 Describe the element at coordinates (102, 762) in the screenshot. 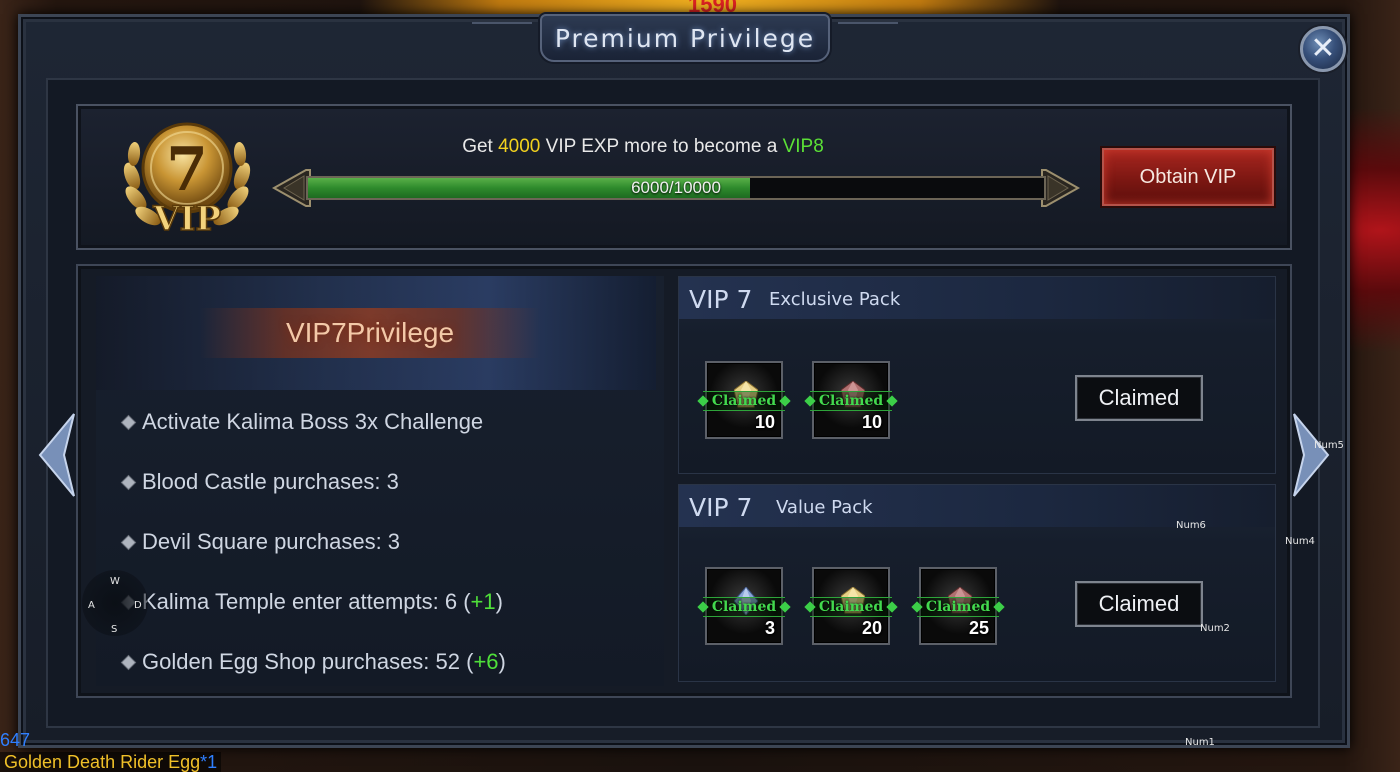

I see `loot-item-name: Golden Death Rider Egg` at that location.